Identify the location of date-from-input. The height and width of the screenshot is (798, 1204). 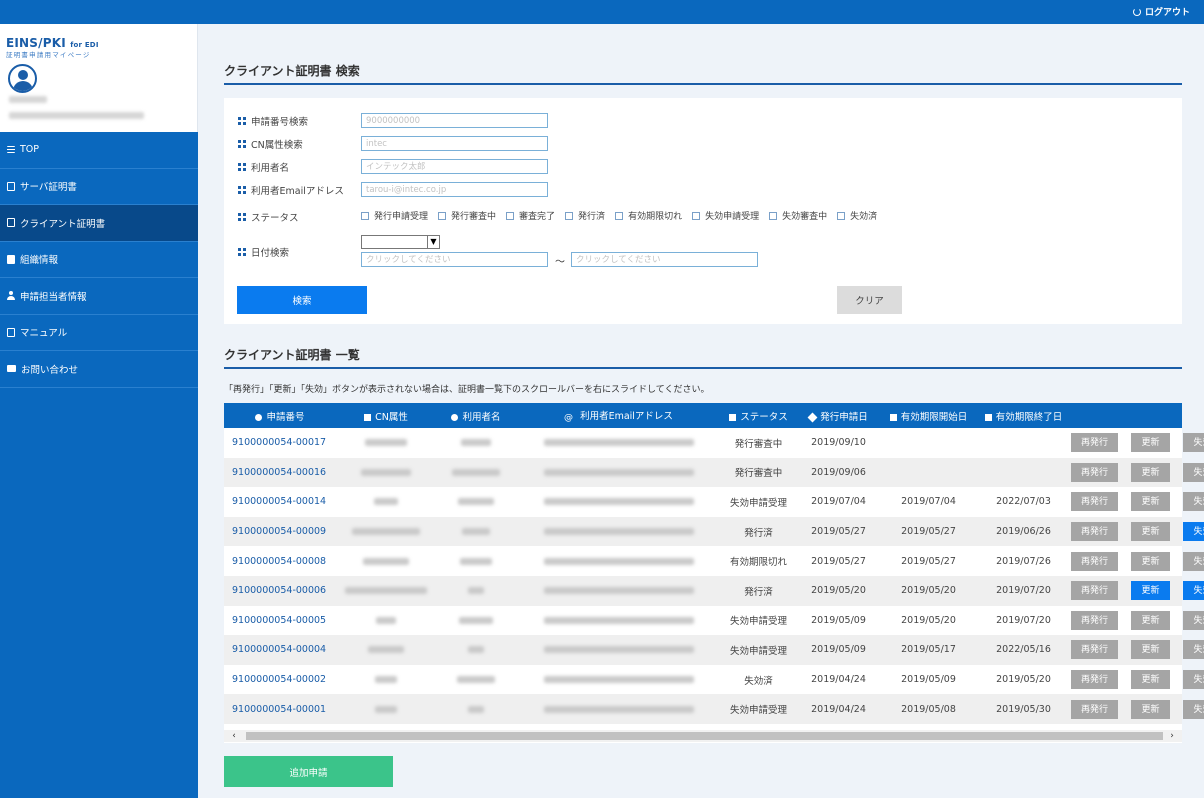
(454, 259).